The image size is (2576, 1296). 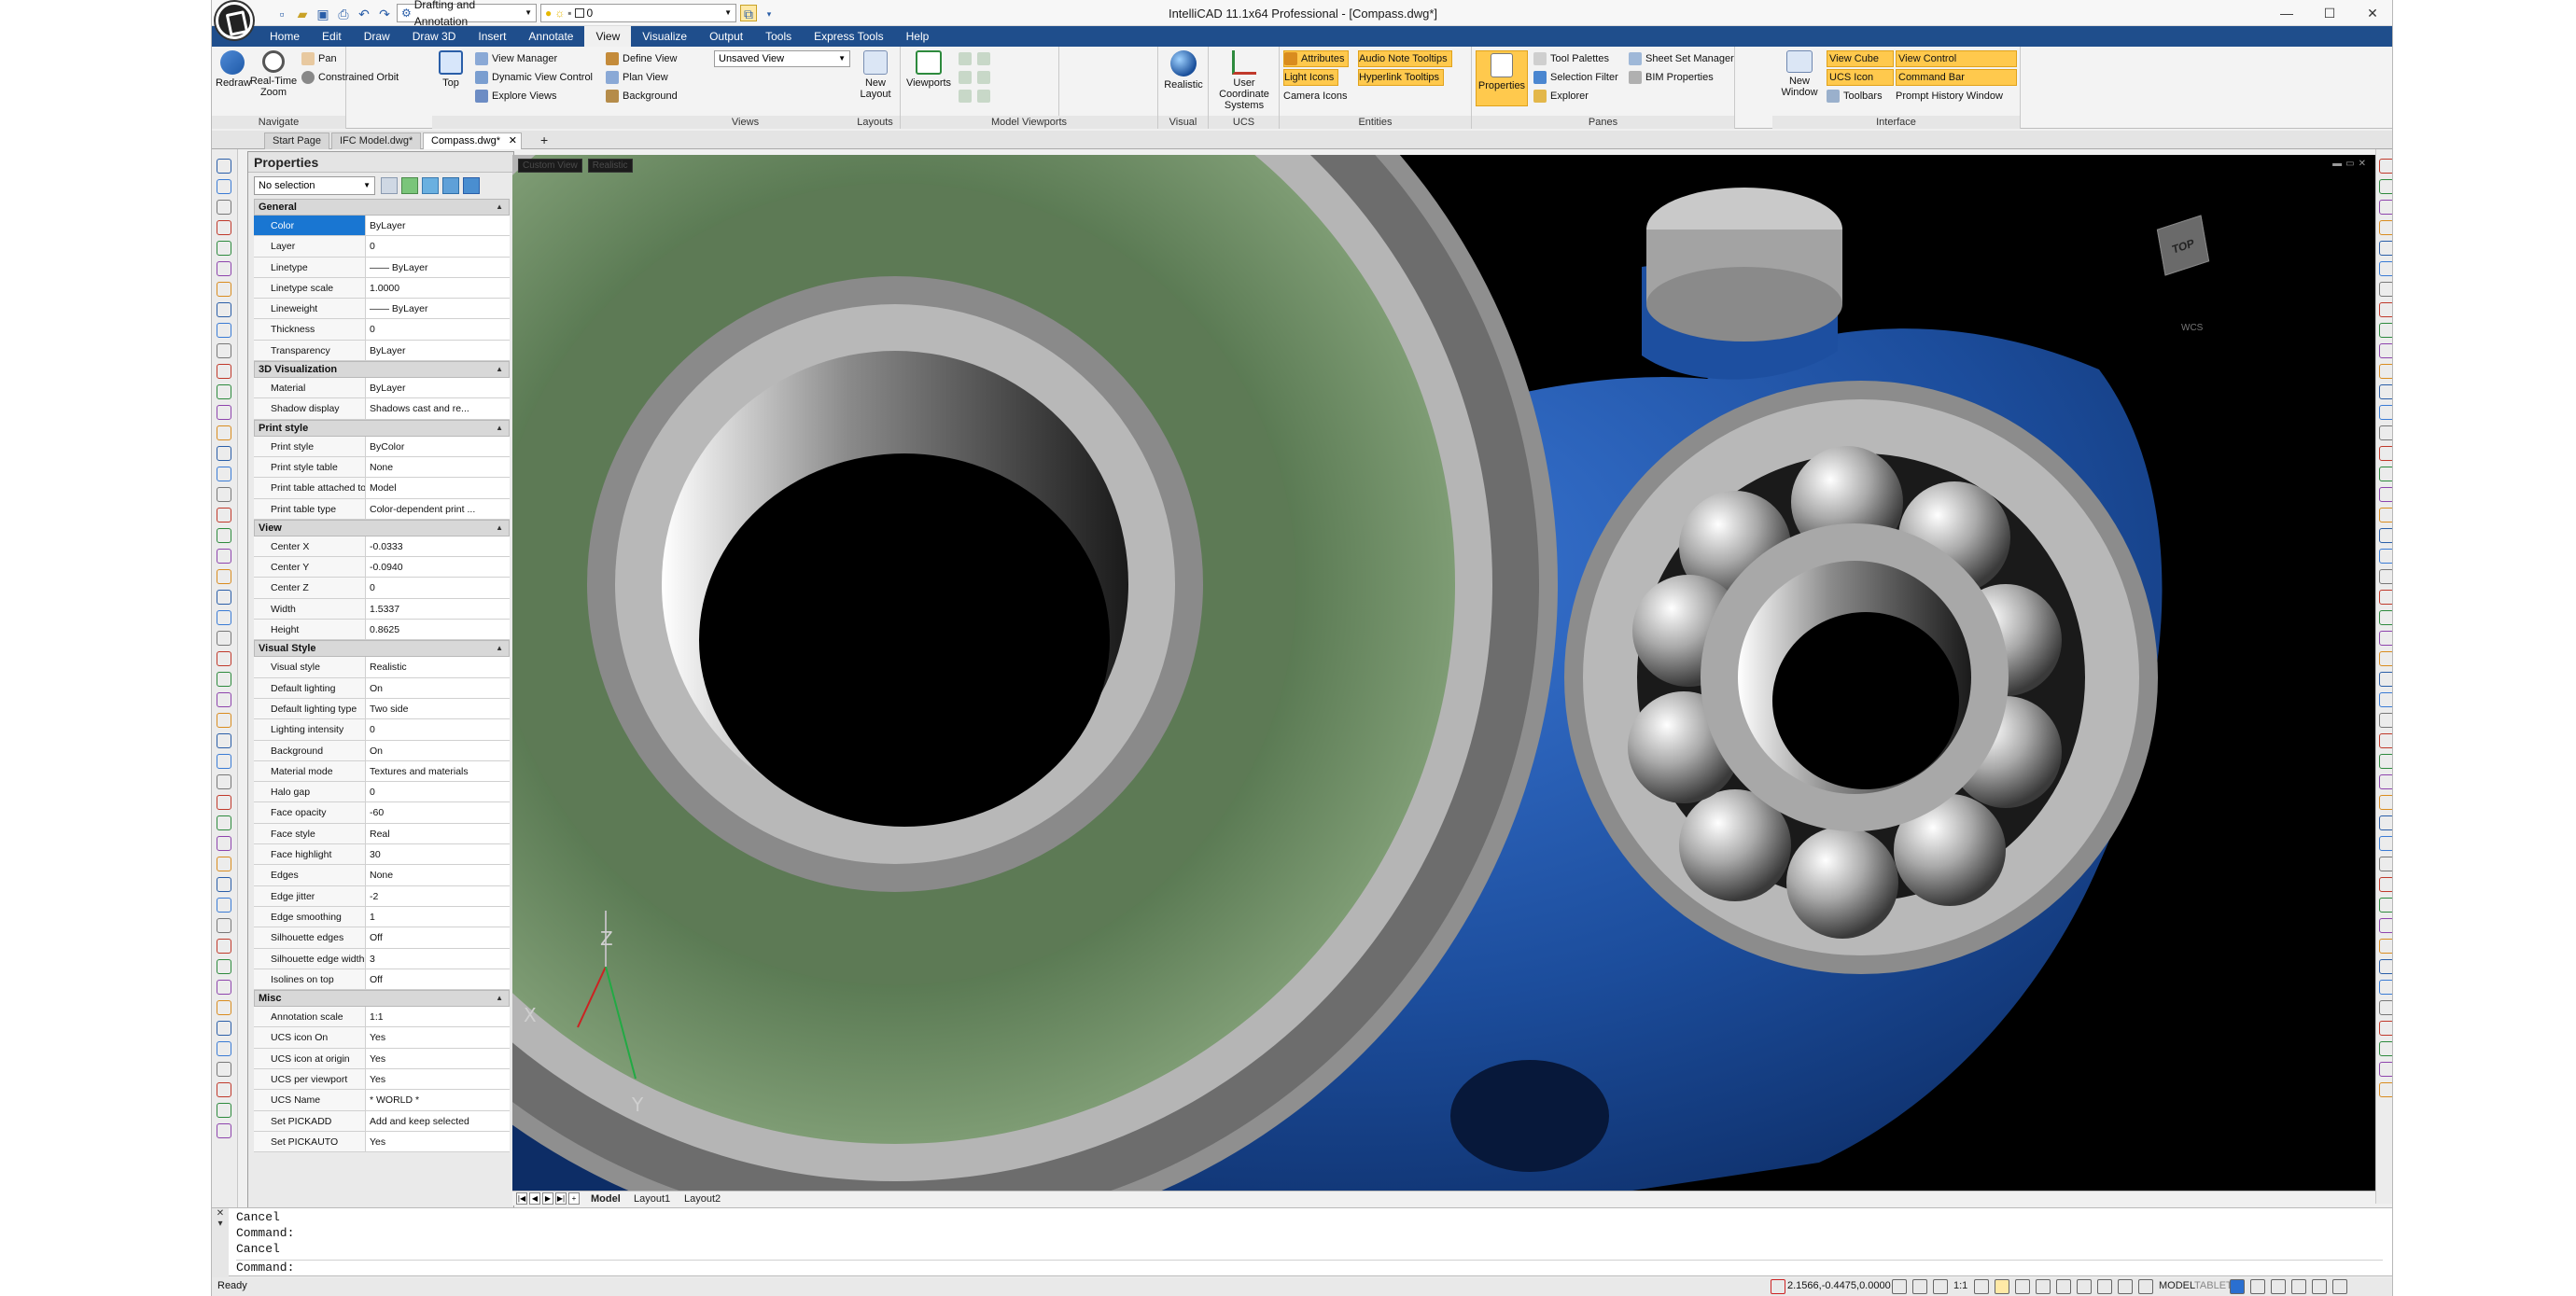 What do you see at coordinates (382, 772) in the screenshot?
I see `property-row: Material mode Textures and materials` at bounding box center [382, 772].